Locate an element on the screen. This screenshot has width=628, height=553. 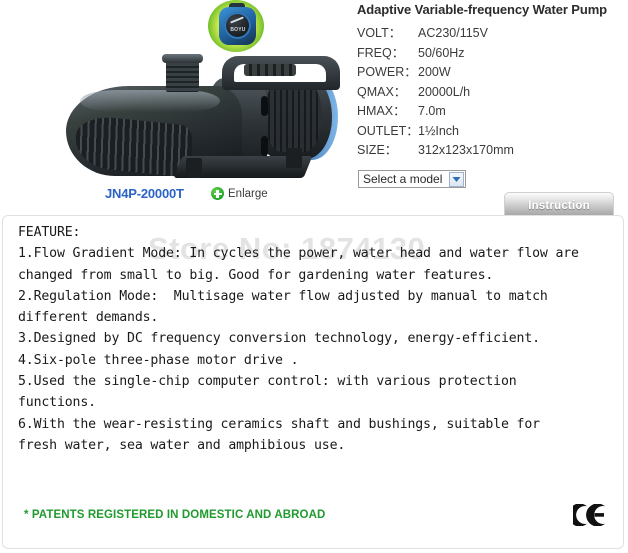
spec-key: OUTLET： is located at coordinates (388, 130).